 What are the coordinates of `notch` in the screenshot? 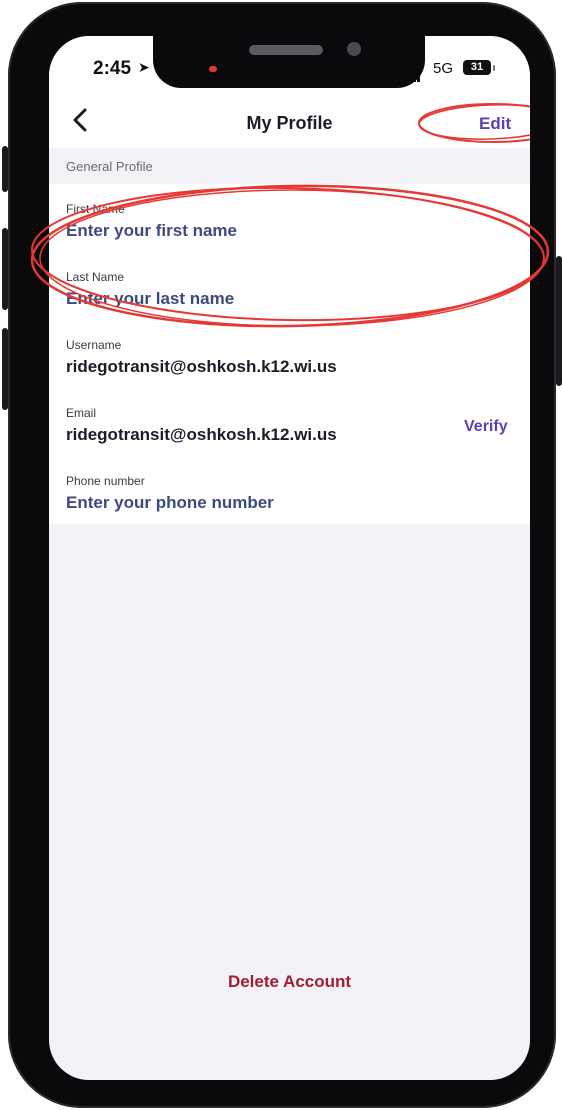 It's located at (289, 62).